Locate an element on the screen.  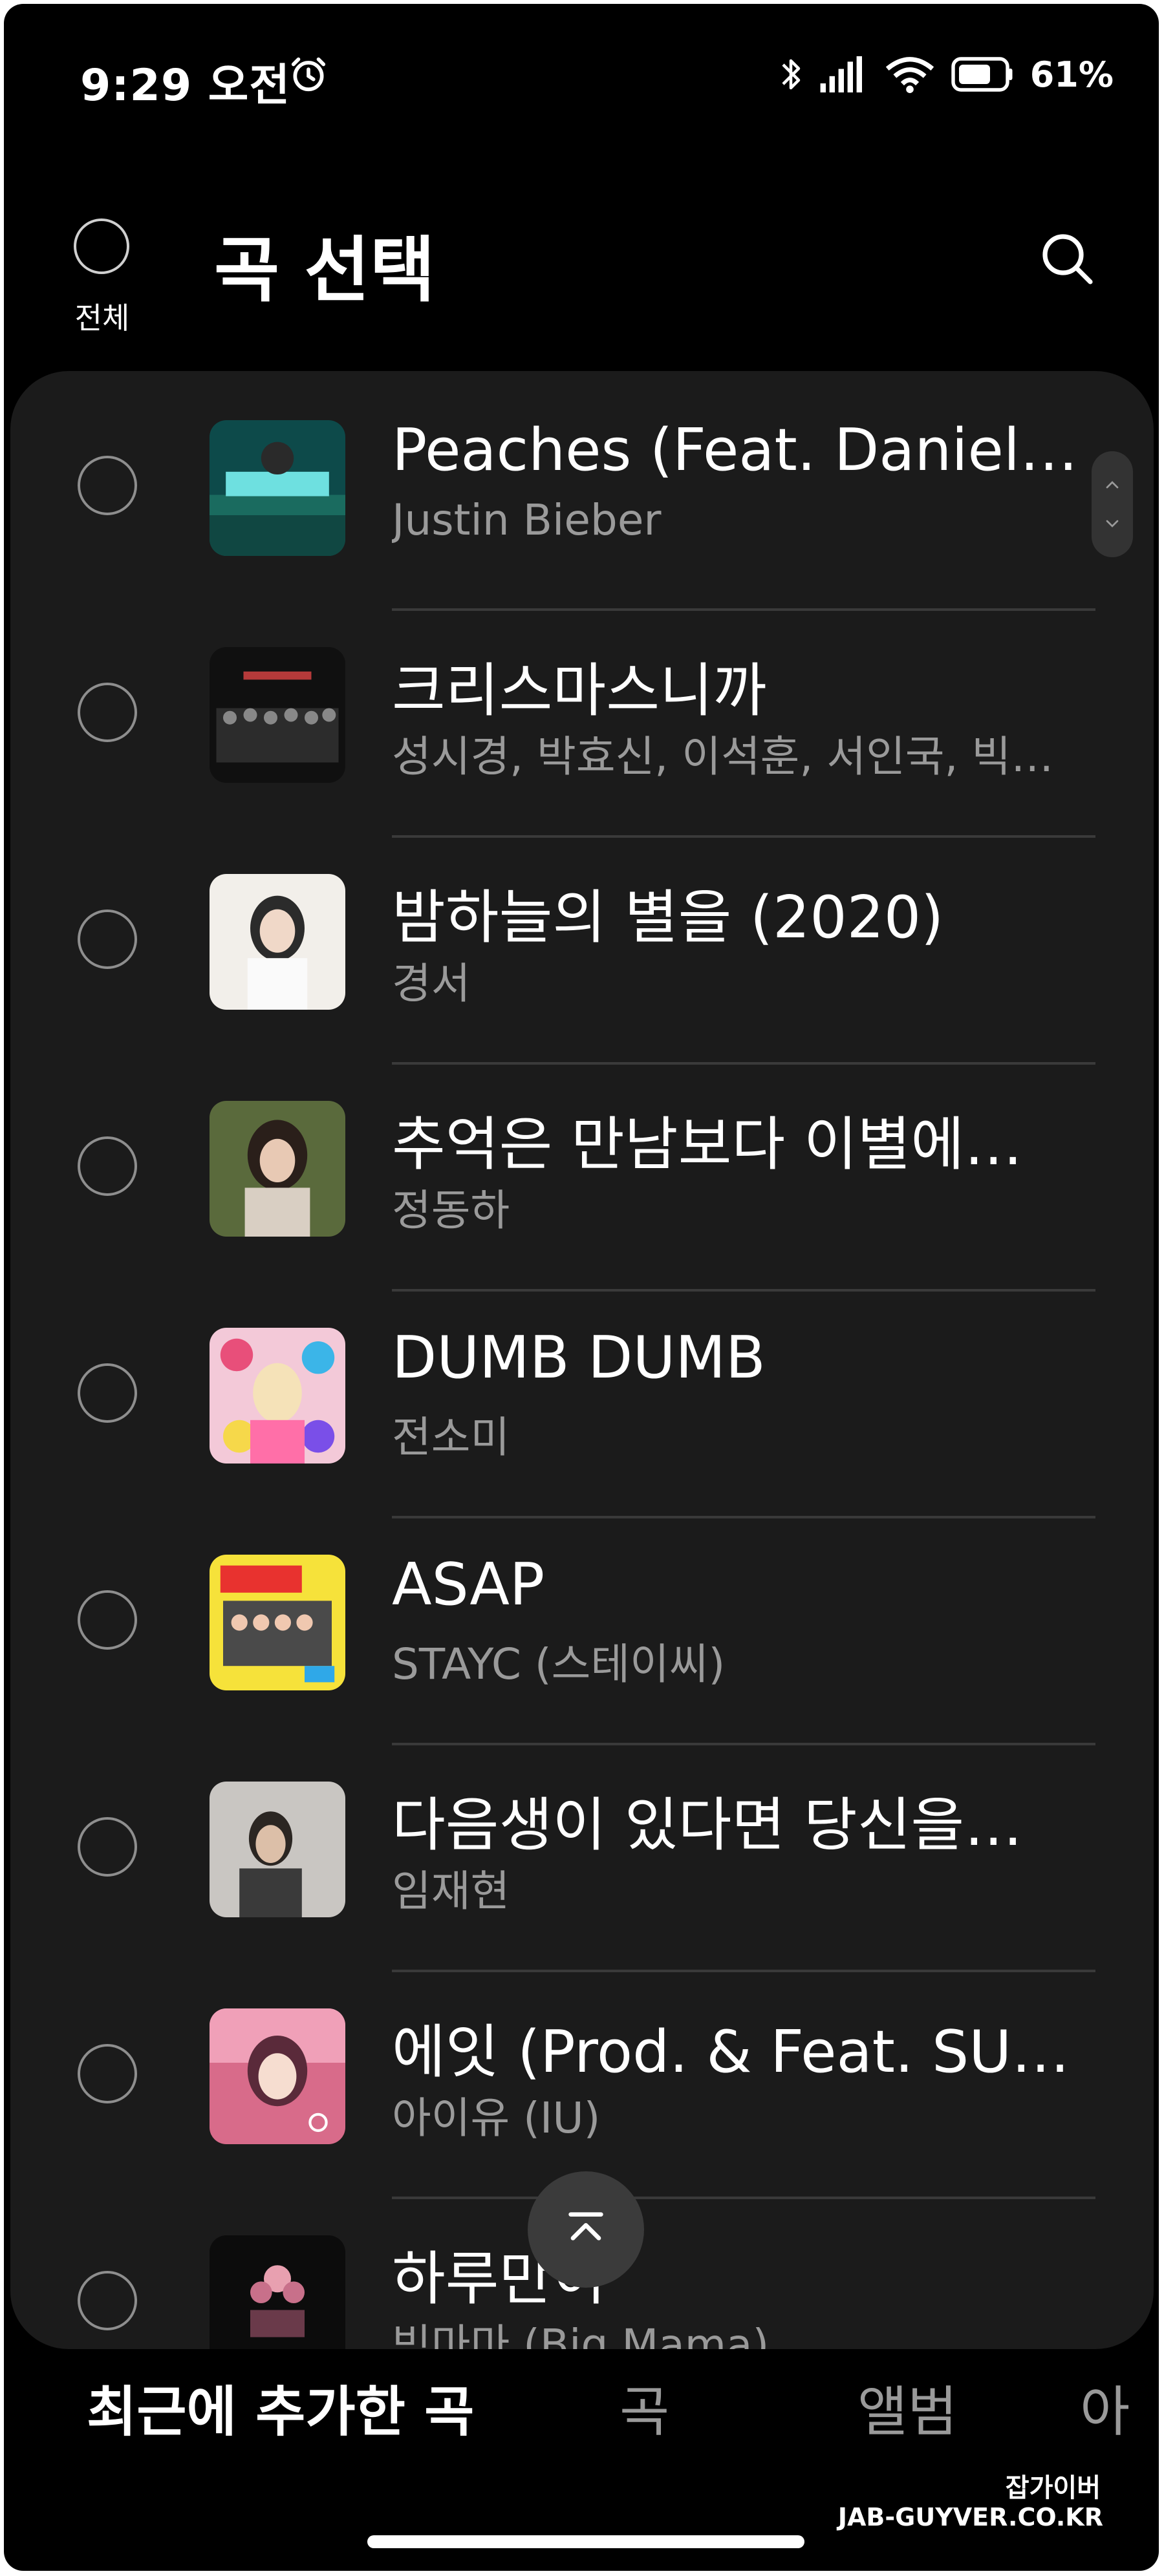
song-title: 하루만이 is located at coordinates (499, 2279).